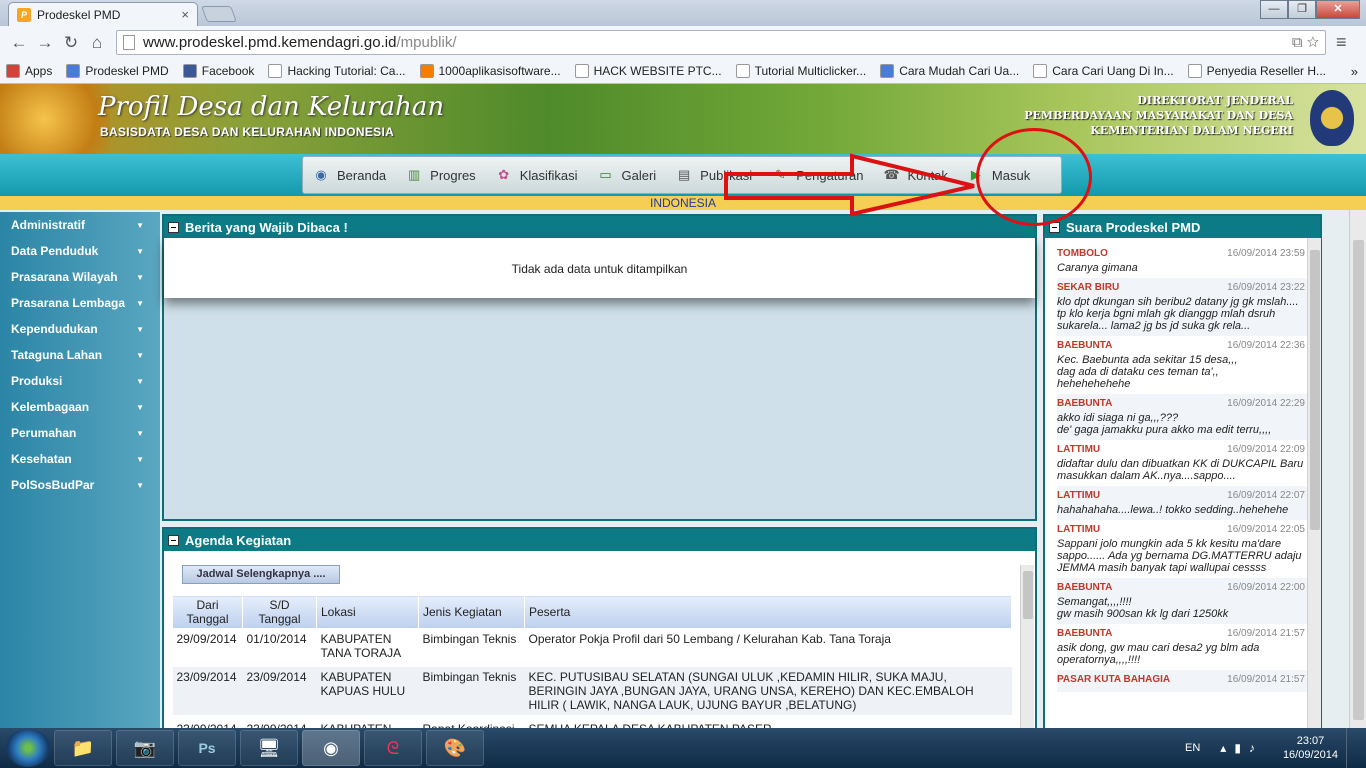 The width and height of the screenshot is (1366, 768). I want to click on message-author: TOMBOLO, so click(1082, 253).